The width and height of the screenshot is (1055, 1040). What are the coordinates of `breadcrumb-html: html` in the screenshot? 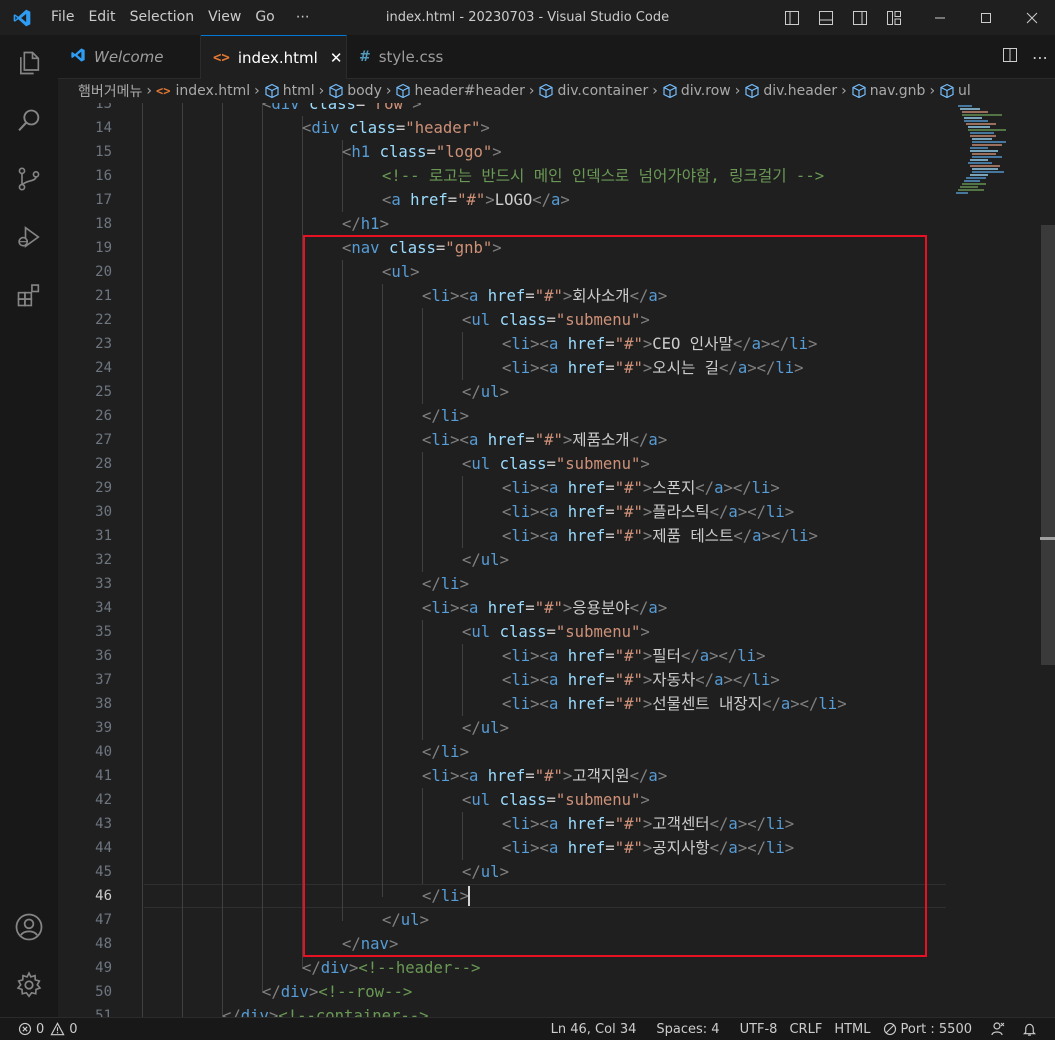 It's located at (289, 91).